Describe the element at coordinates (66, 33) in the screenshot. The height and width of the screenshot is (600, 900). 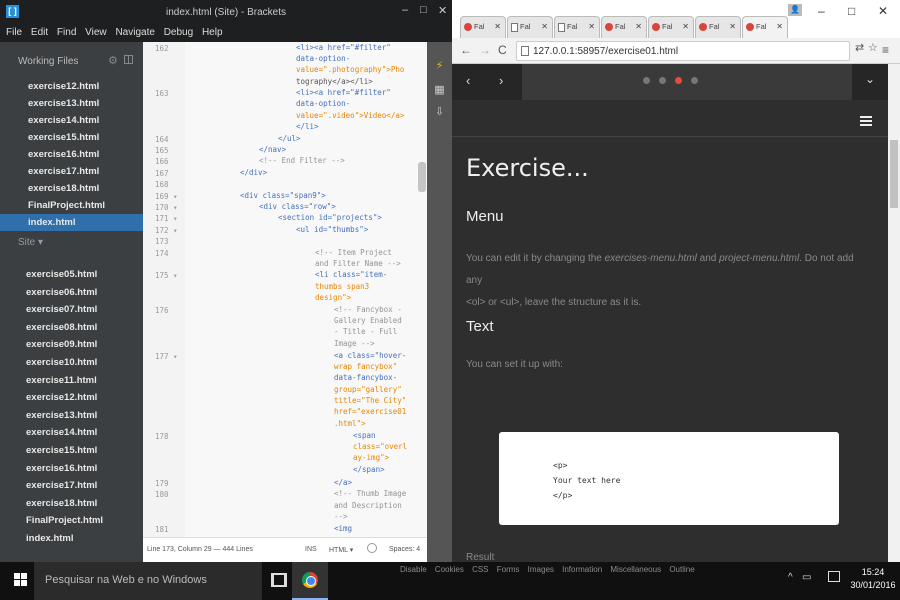
I see `menu-find: Find` at that location.